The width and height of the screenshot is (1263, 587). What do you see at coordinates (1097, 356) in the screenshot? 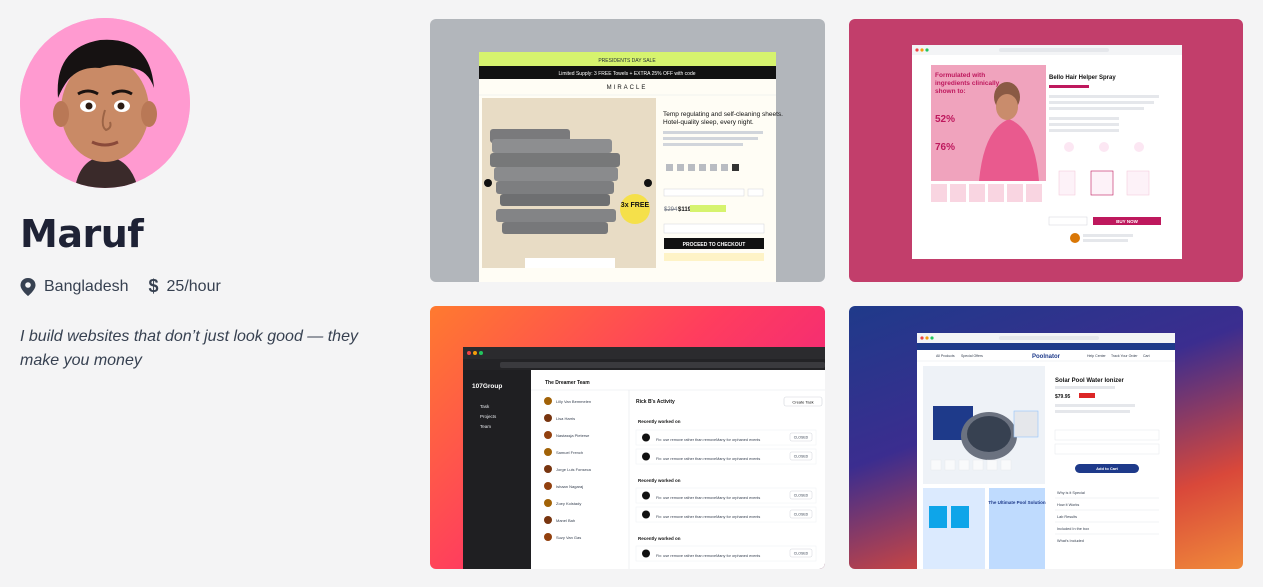
I see `svg-text: Help Center` at bounding box center [1097, 356].